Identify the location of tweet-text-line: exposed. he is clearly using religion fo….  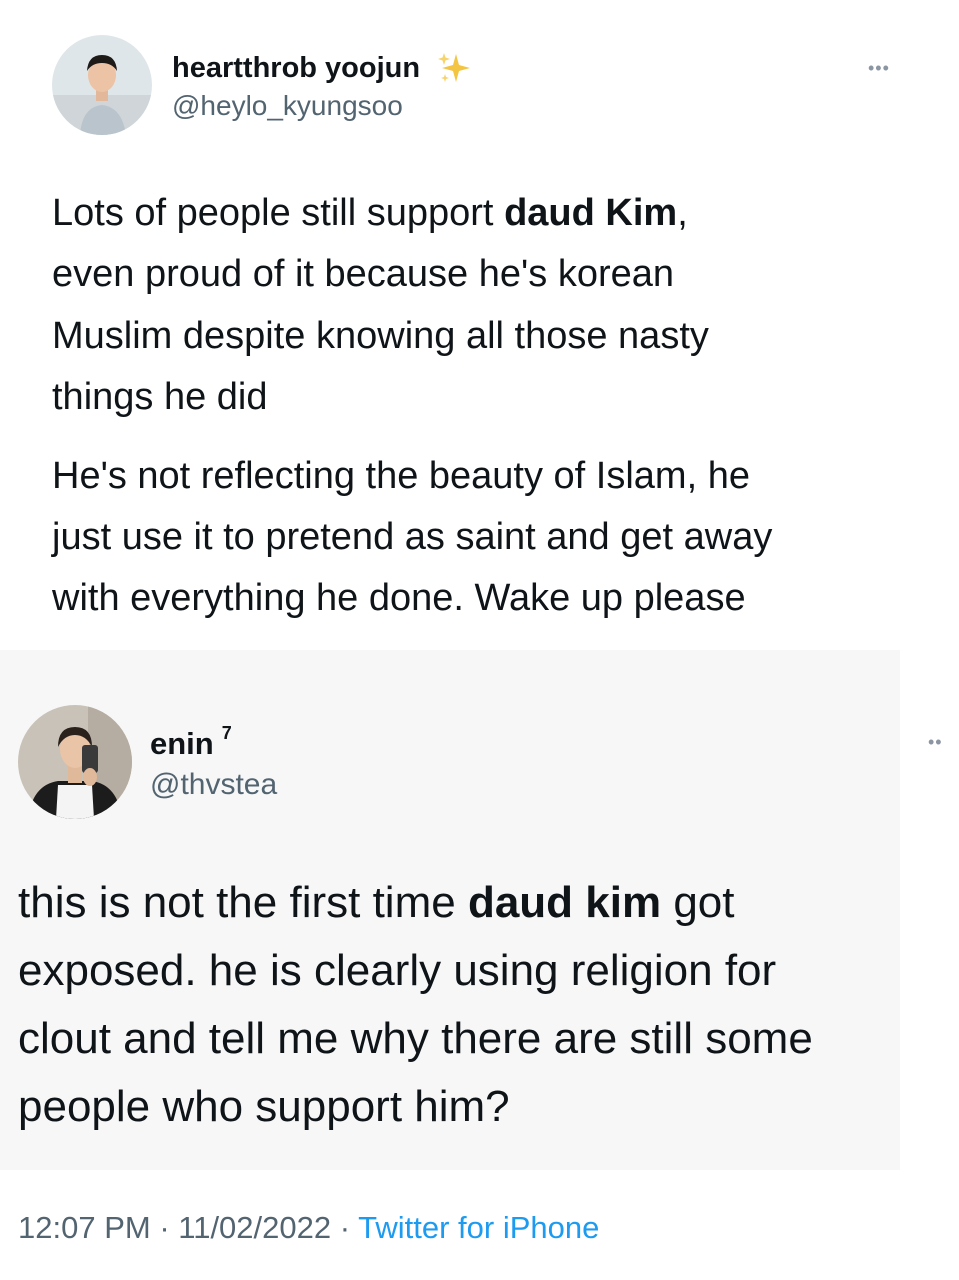
(397, 970).